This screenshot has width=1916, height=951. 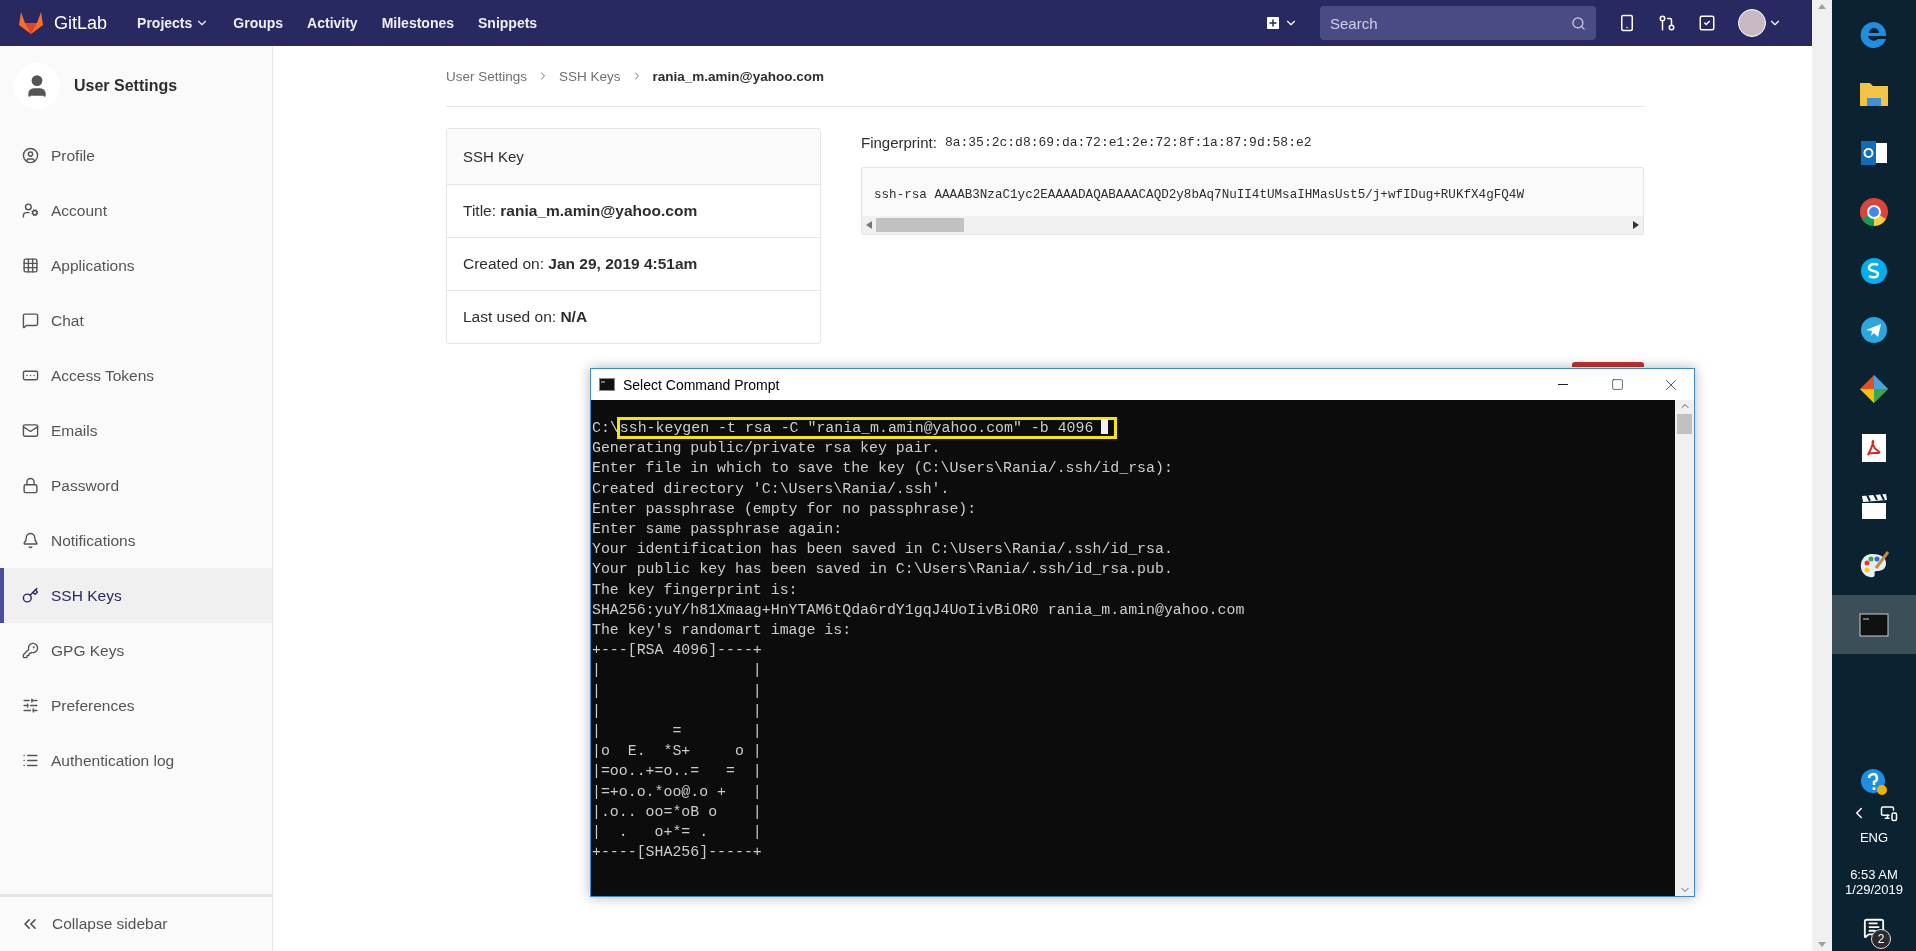 I want to click on terminal-line: |=+o.o.*oo@.o + |, so click(x=677, y=792).